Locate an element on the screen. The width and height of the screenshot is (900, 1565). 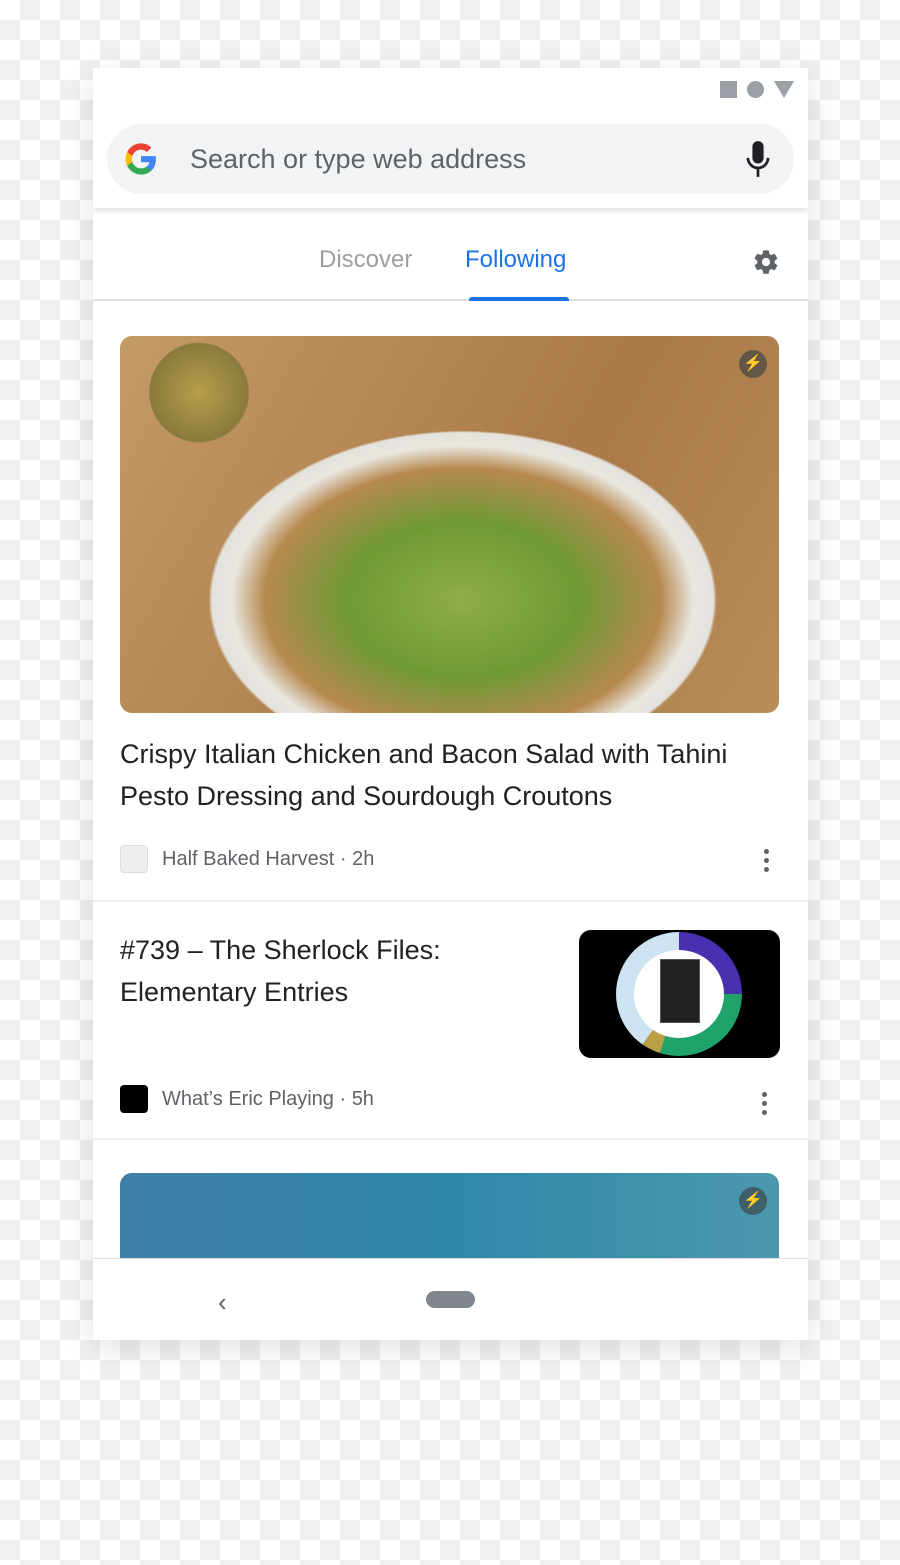
article-source: What’s Eric Playing · 5h is located at coordinates (247, 1099).